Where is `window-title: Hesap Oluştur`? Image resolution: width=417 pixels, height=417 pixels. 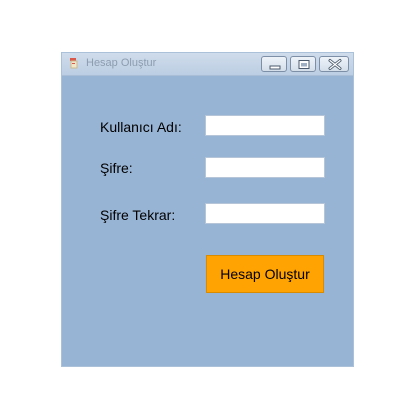 window-title: Hesap Oluştur is located at coordinates (121, 63).